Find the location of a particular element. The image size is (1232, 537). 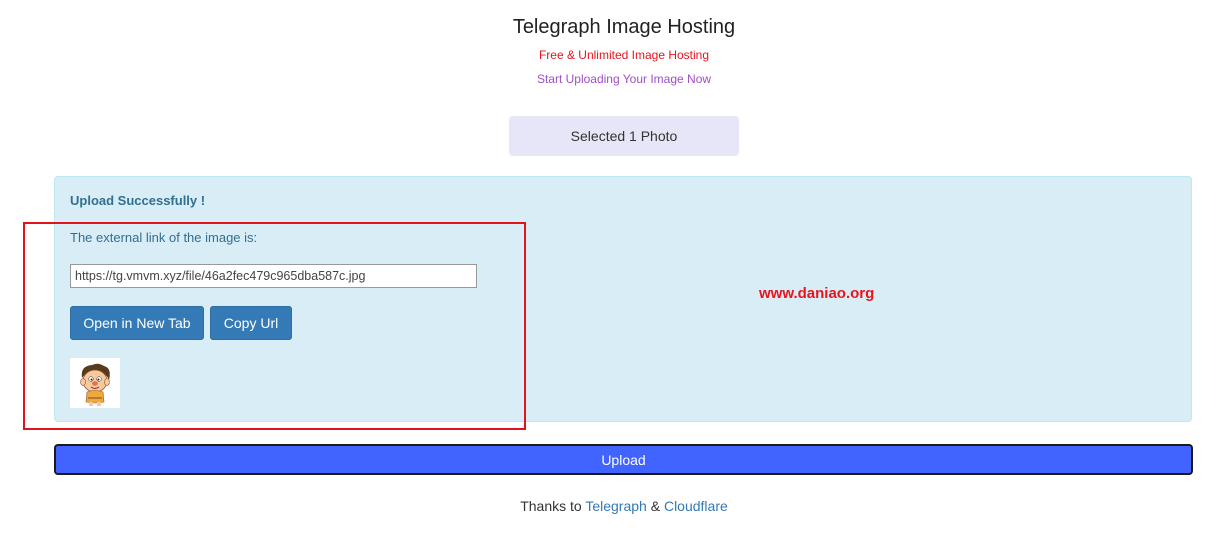

selected-count-label: Selected 1 Photo is located at coordinates (624, 136).